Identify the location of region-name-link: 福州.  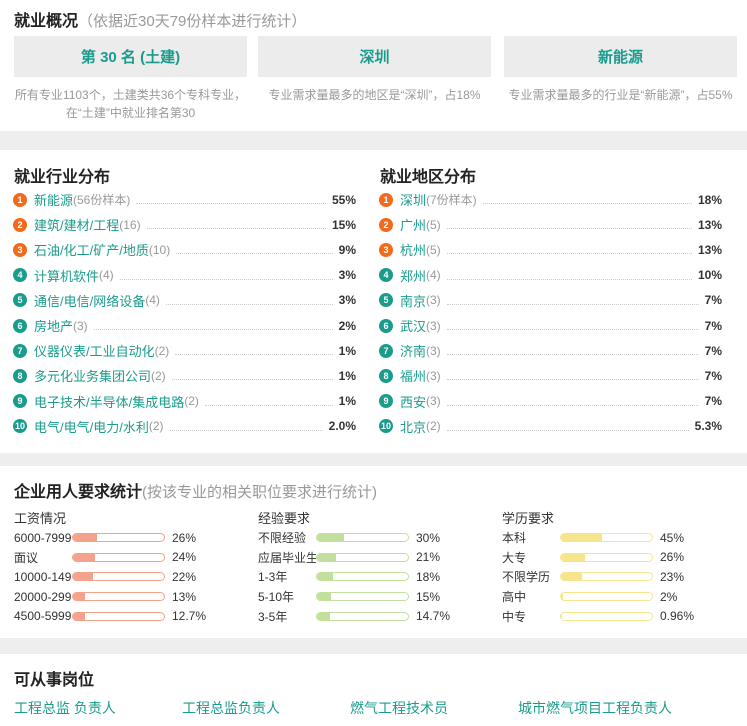
(413, 375).